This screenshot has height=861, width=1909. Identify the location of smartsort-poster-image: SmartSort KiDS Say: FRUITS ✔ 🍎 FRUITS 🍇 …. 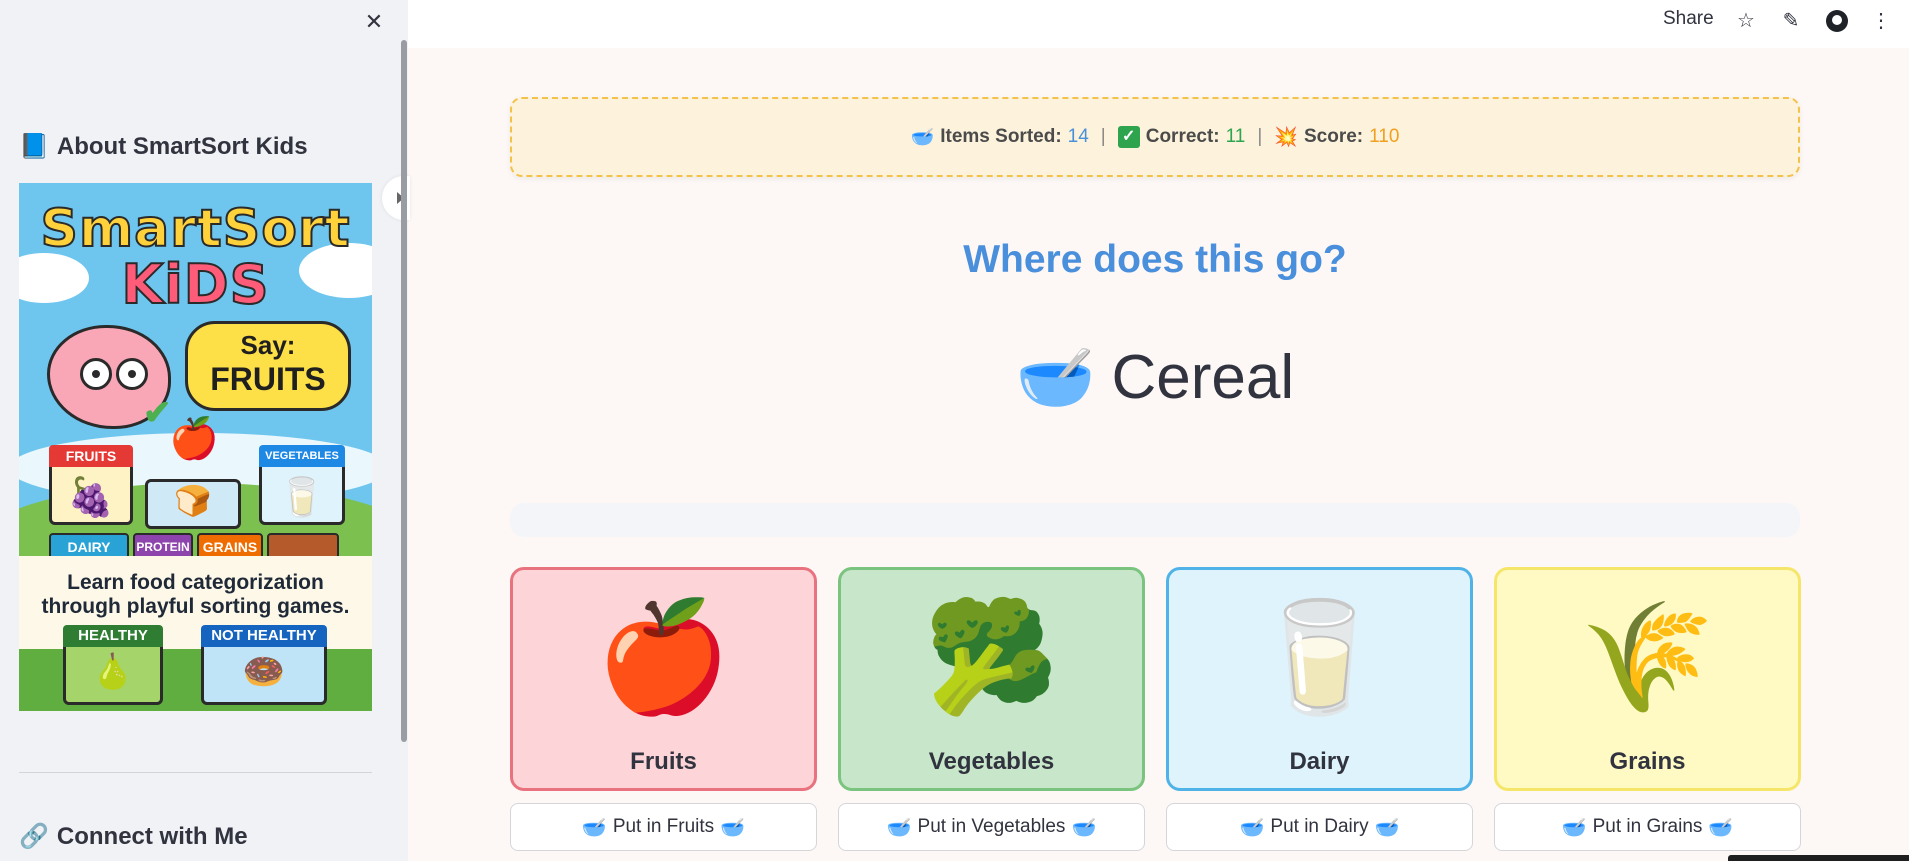
(195, 447).